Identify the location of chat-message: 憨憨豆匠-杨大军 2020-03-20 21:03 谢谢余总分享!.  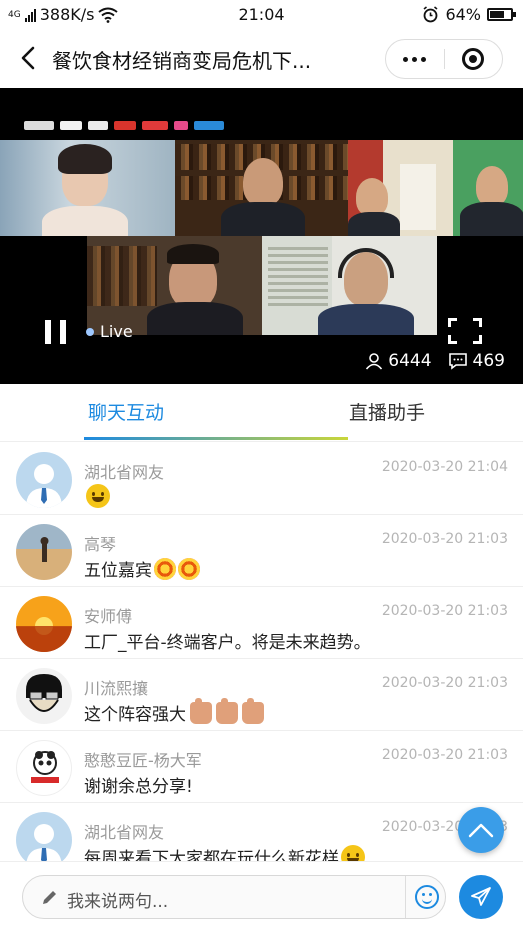
(261, 767).